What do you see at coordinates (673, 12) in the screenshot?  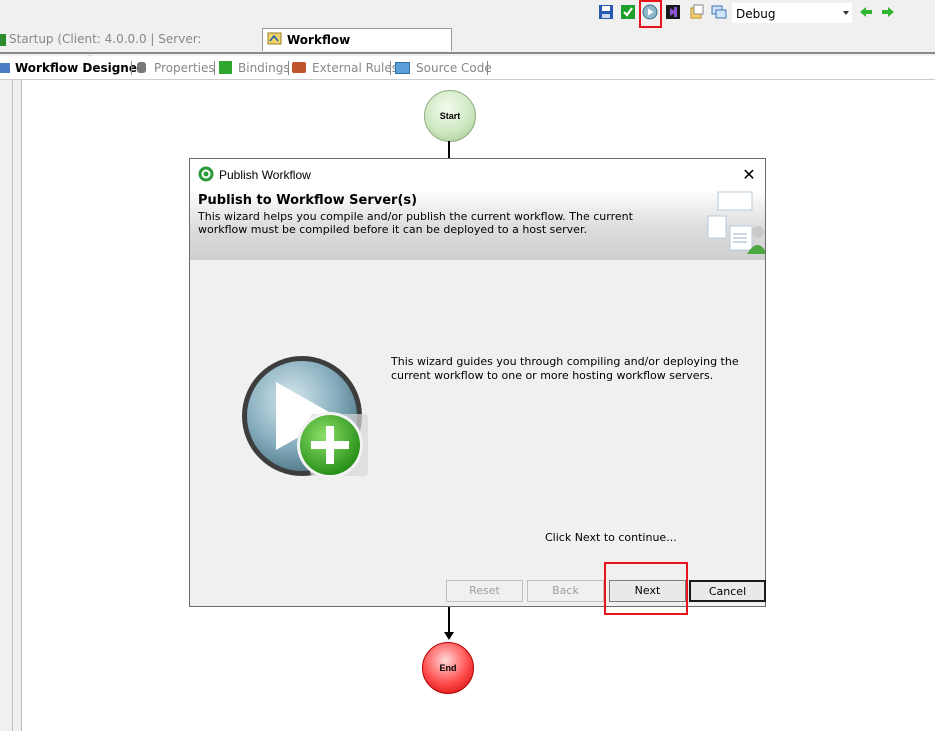 I see `visual-studio-icon` at bounding box center [673, 12].